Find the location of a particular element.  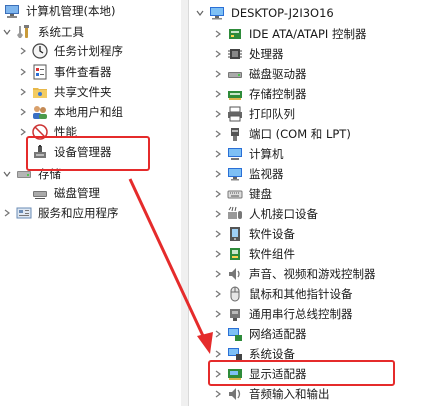

device-category-item: IDE ATA/ATAPI 控制器 is located at coordinates (289, 34).